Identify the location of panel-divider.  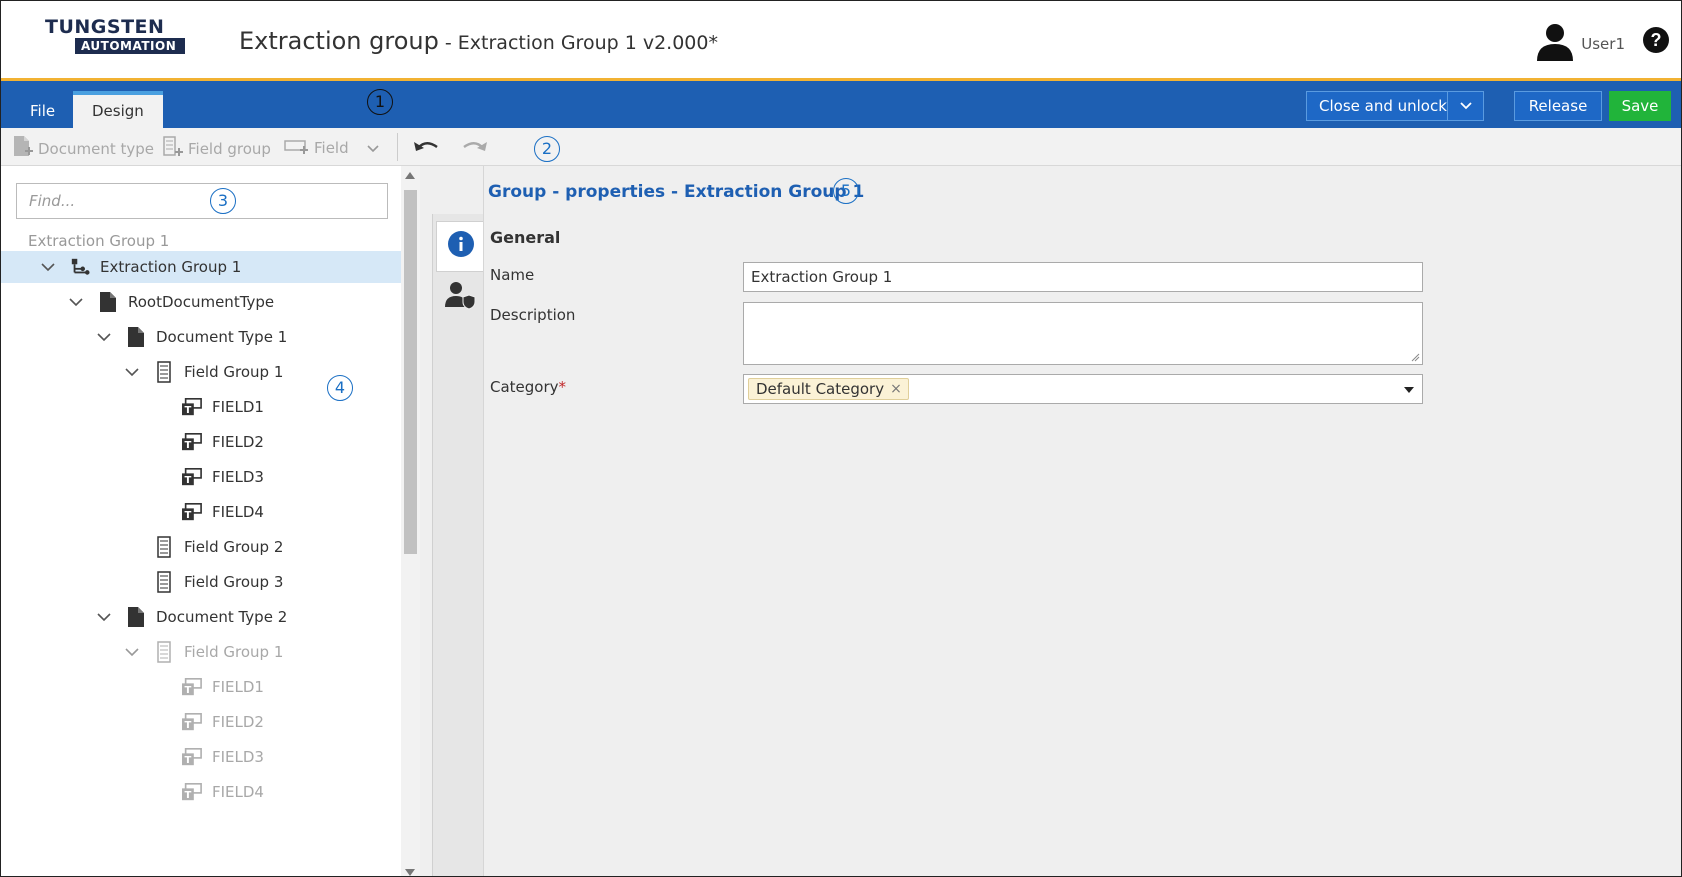
(483, 521).